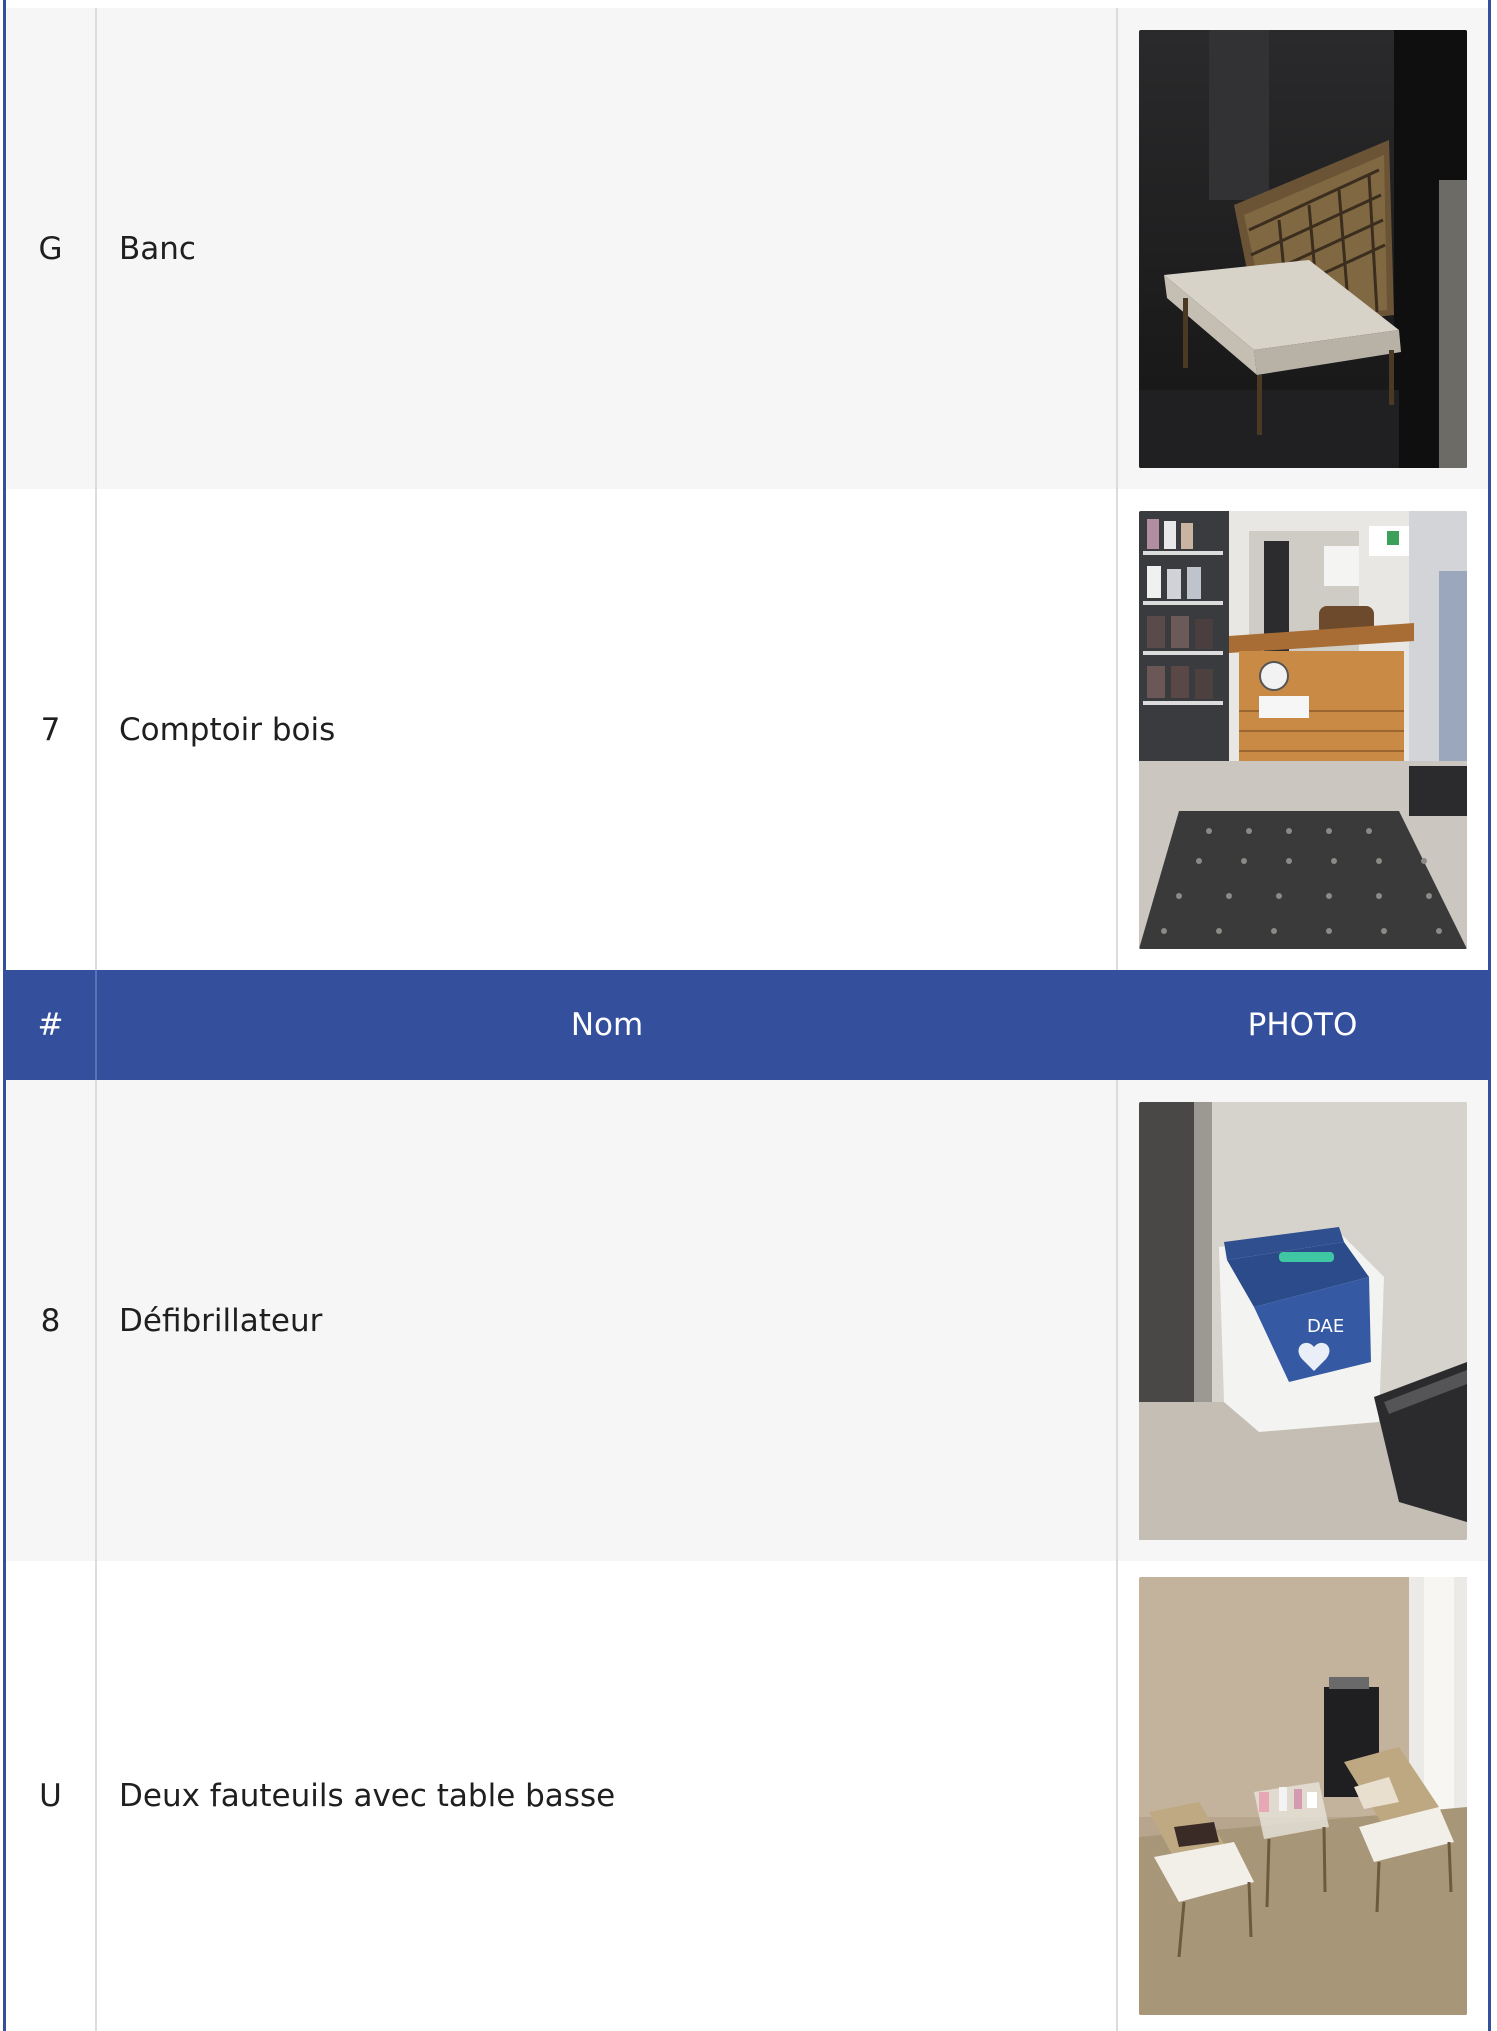 The image size is (1497, 2031). Describe the element at coordinates (51, 1796) in the screenshot. I see `row-number: U` at that location.